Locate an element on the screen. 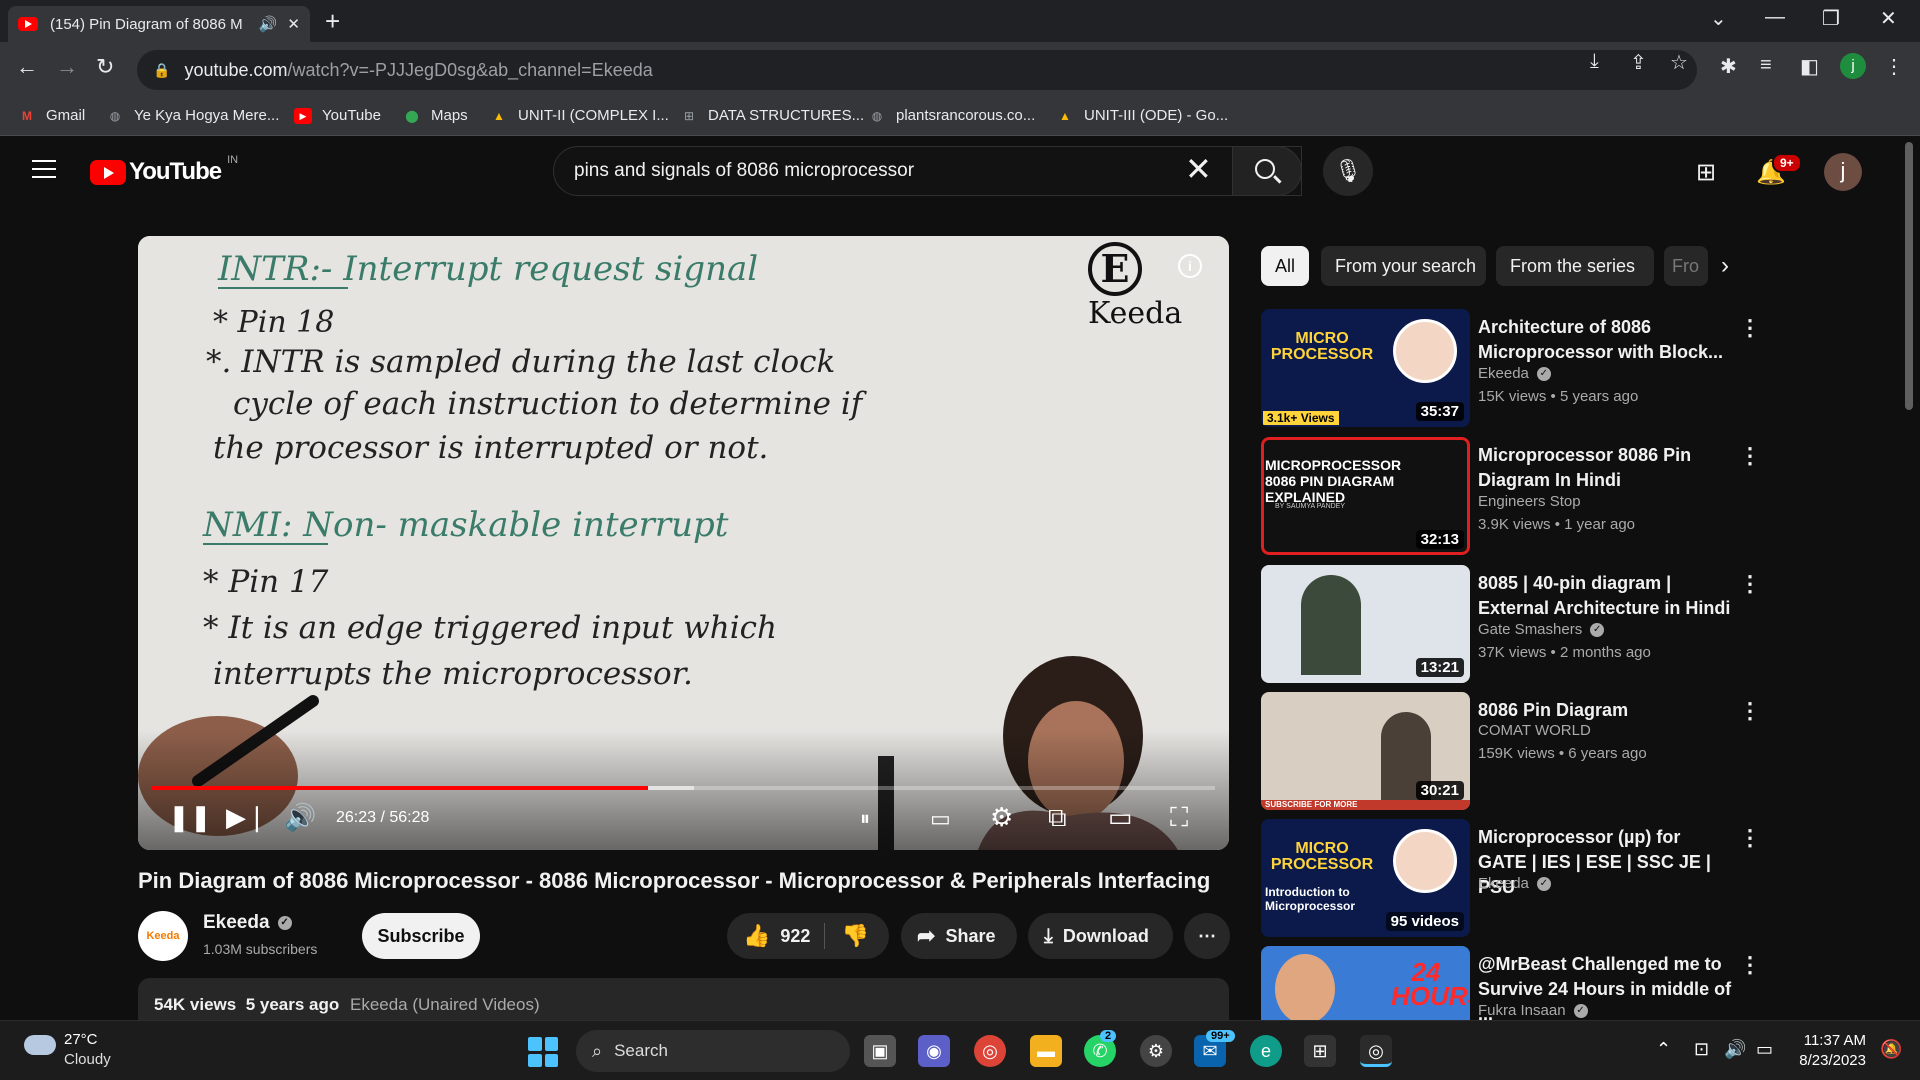 Image resolution: width=1920 pixels, height=1080 pixels. cloud-icon is located at coordinates (40, 1045).